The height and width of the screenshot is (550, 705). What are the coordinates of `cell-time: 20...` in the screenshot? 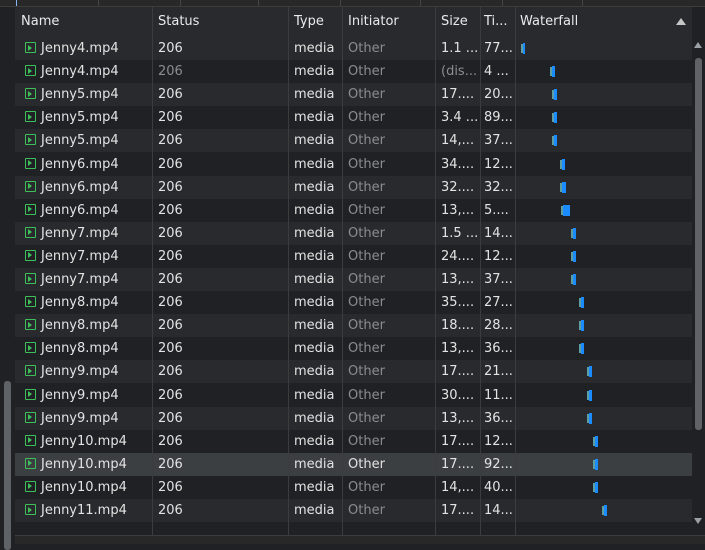 It's located at (498, 95).